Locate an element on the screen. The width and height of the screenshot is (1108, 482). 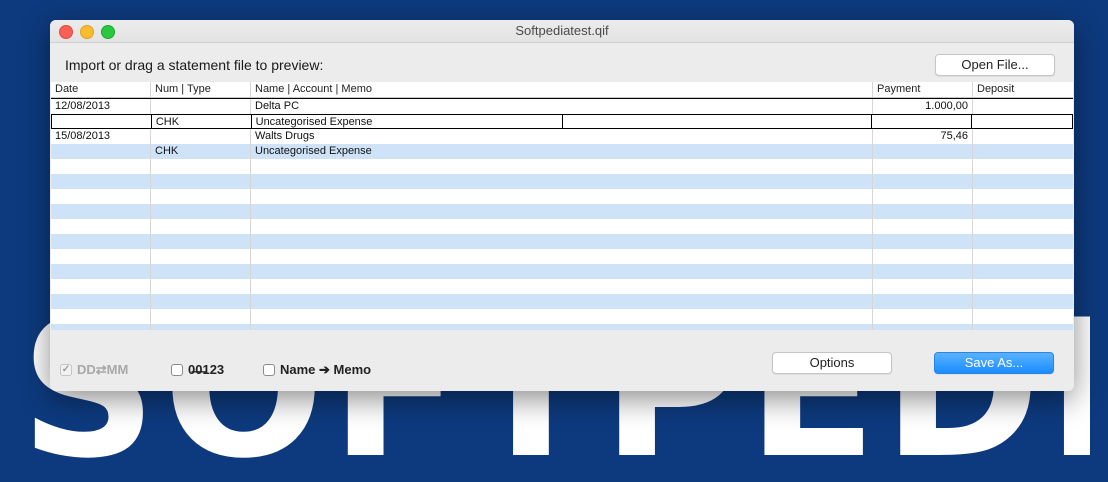
table-row: 12/08/2013 Delta PC 1.000,00 is located at coordinates (562, 106).